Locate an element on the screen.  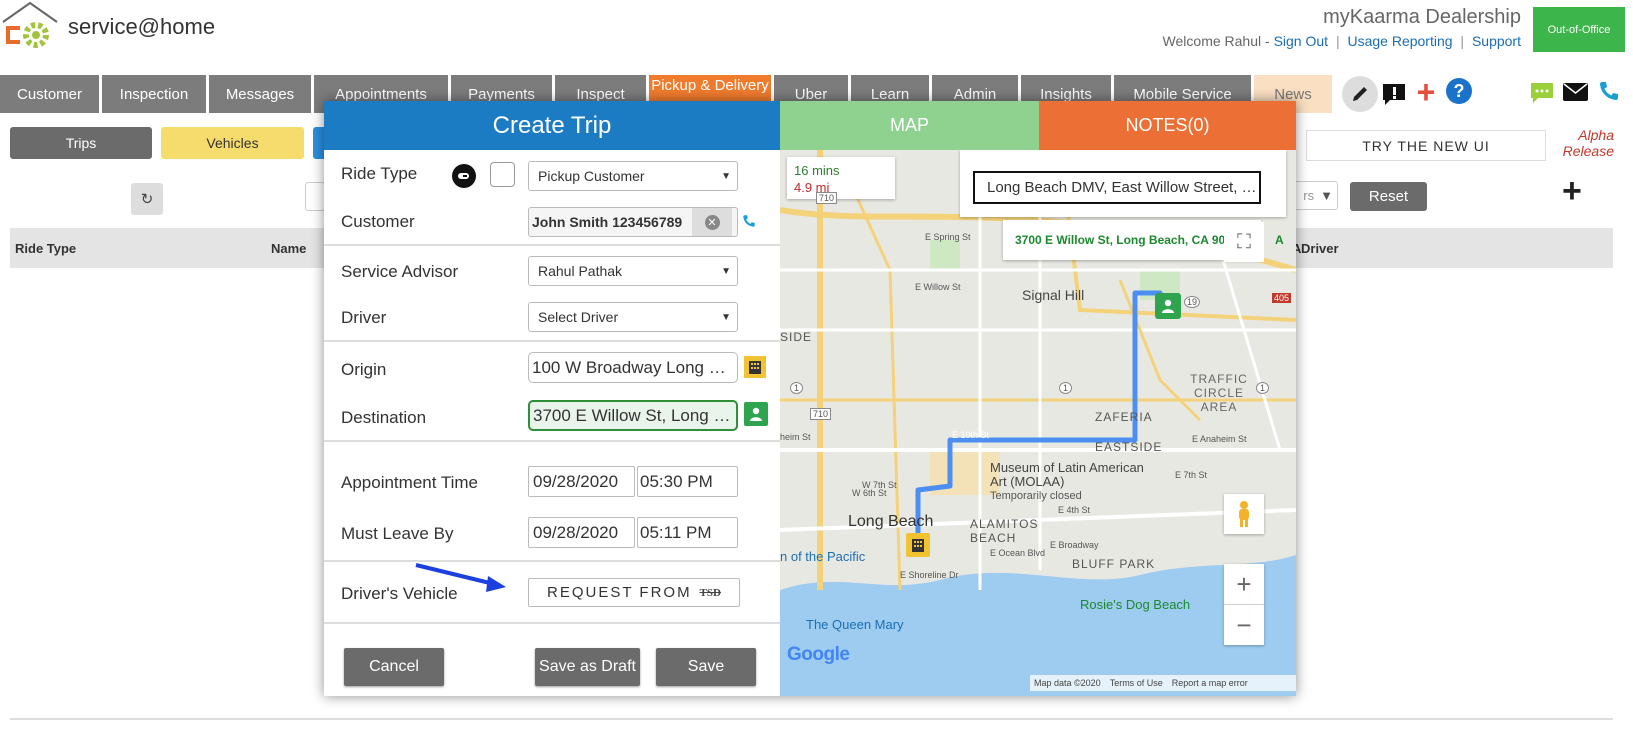
chat-icon is located at coordinates (1542, 93).